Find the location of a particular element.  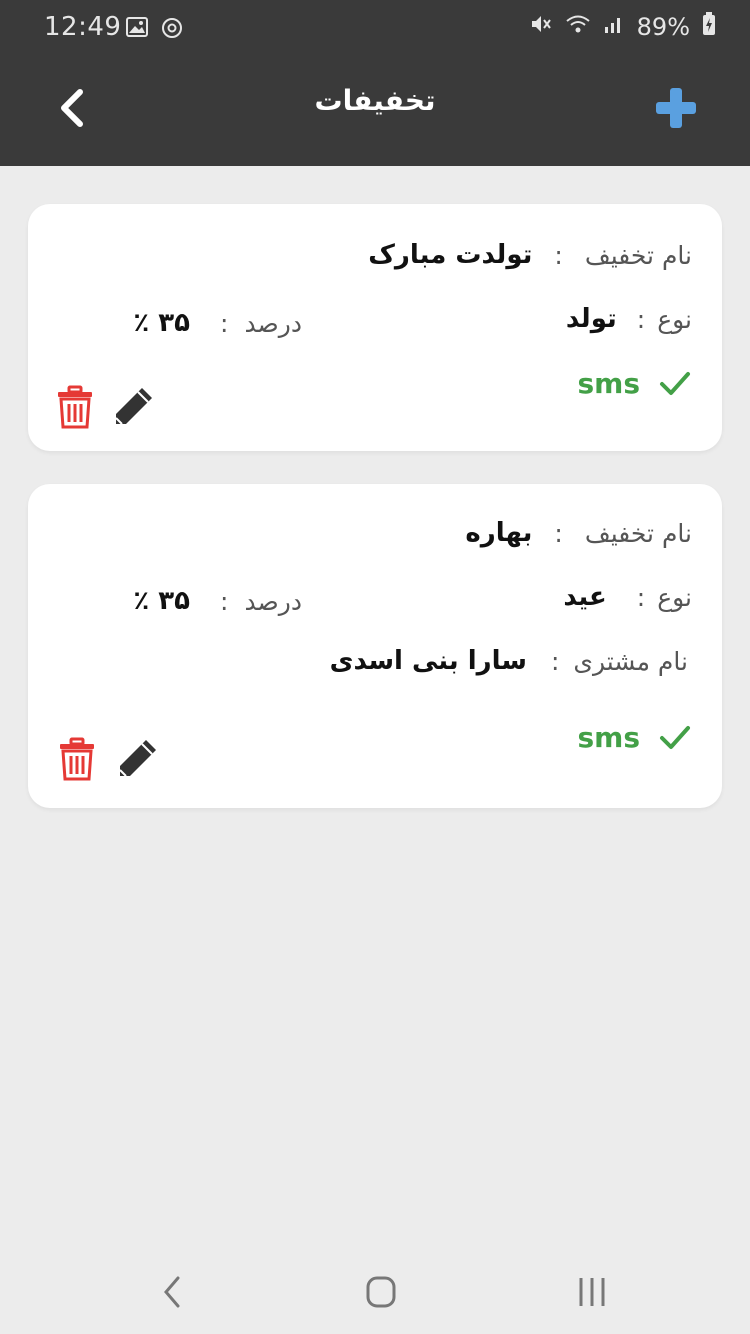

type-value: عید is located at coordinates (585, 597).